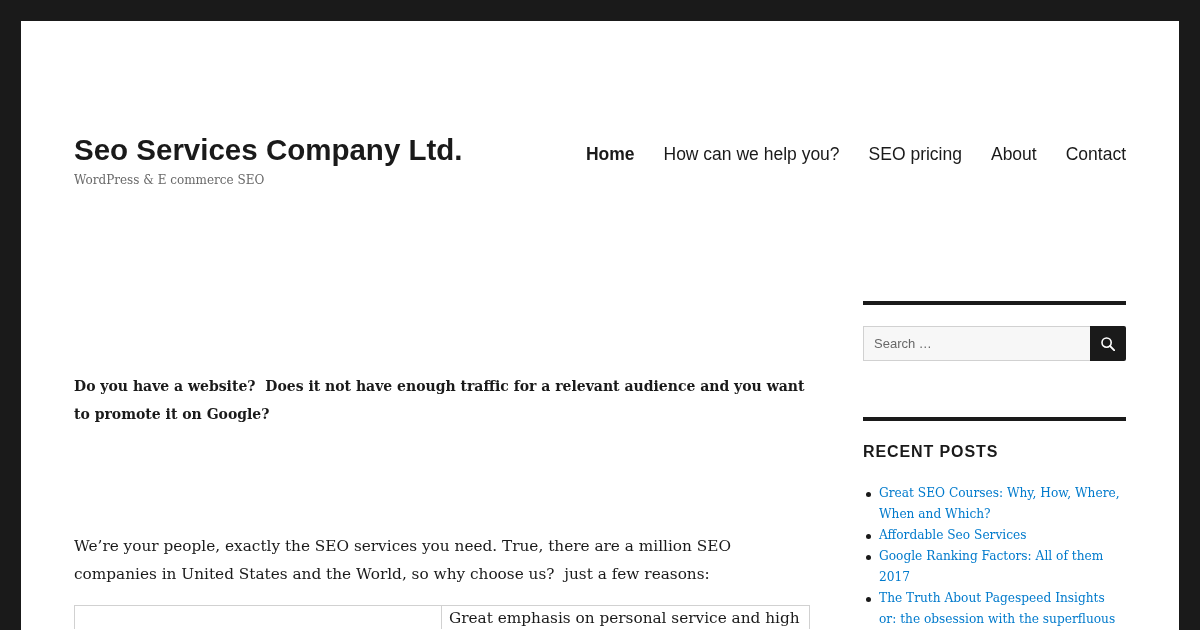  I want to click on post-link: Google Ranking Factors: All of them 2017, so click(1000, 567).